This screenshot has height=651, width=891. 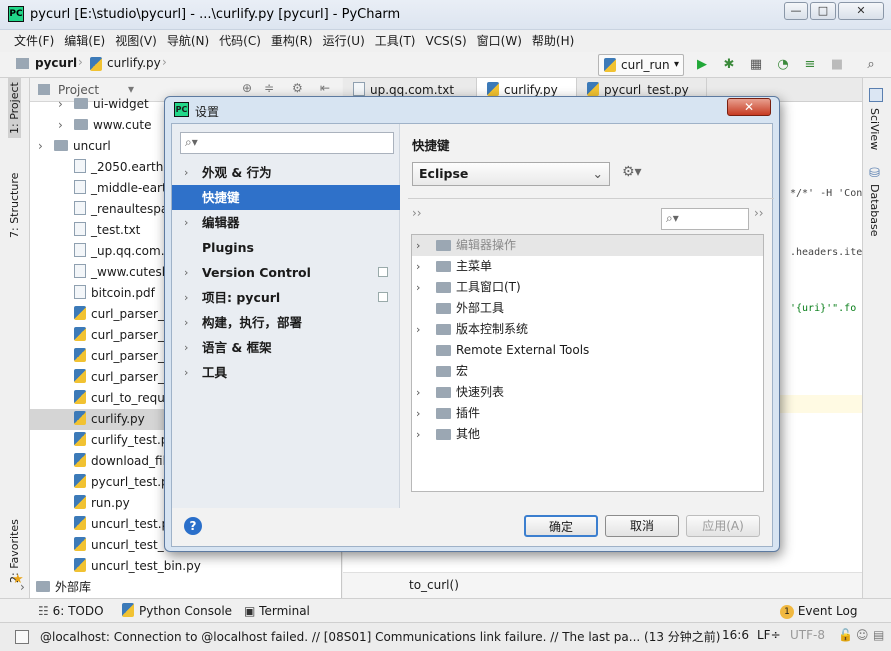 I want to click on apply-button: 应用(A), so click(x=723, y=526).